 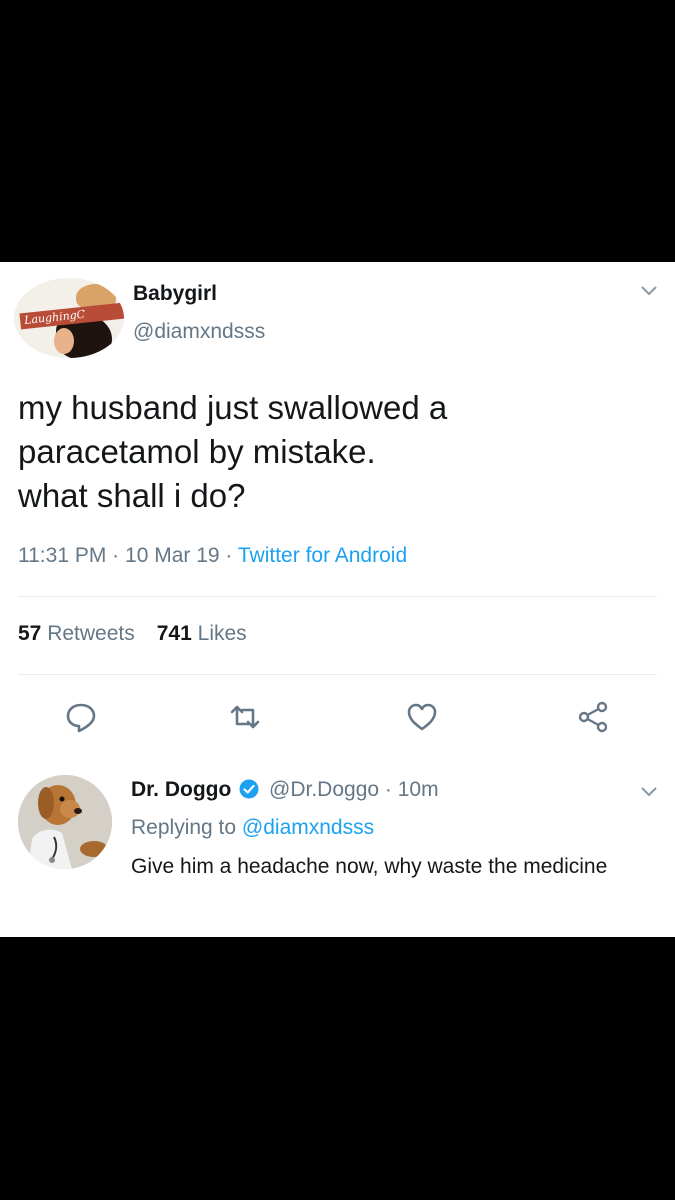 I want to click on tweet-stats: 57 Retweets 741 Likes, so click(x=132, y=634).